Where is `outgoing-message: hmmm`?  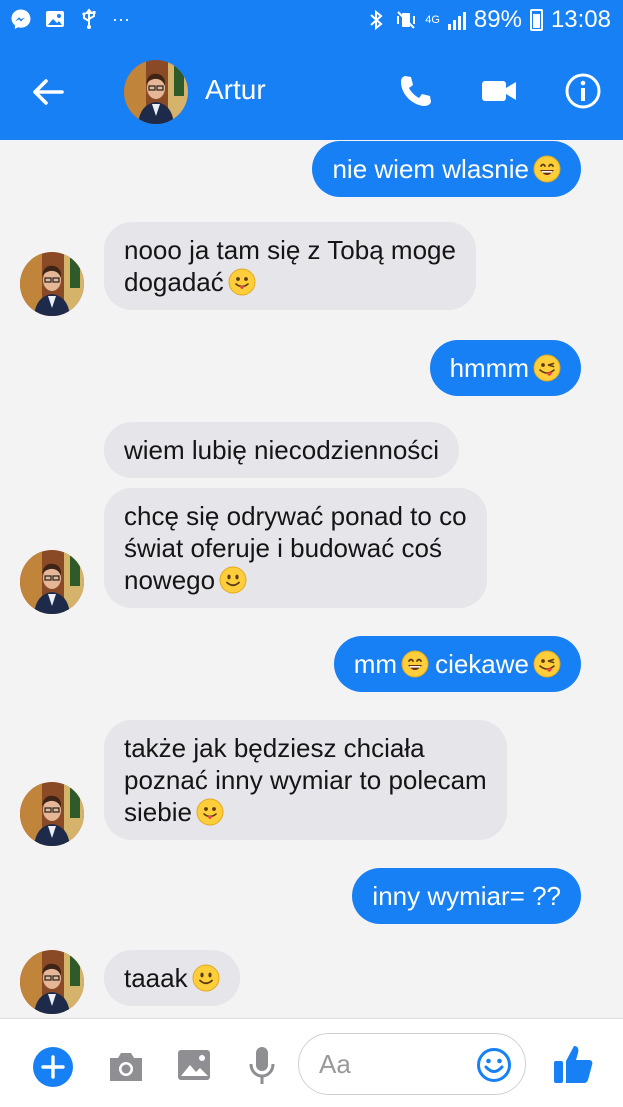 outgoing-message: hmmm is located at coordinates (505, 368).